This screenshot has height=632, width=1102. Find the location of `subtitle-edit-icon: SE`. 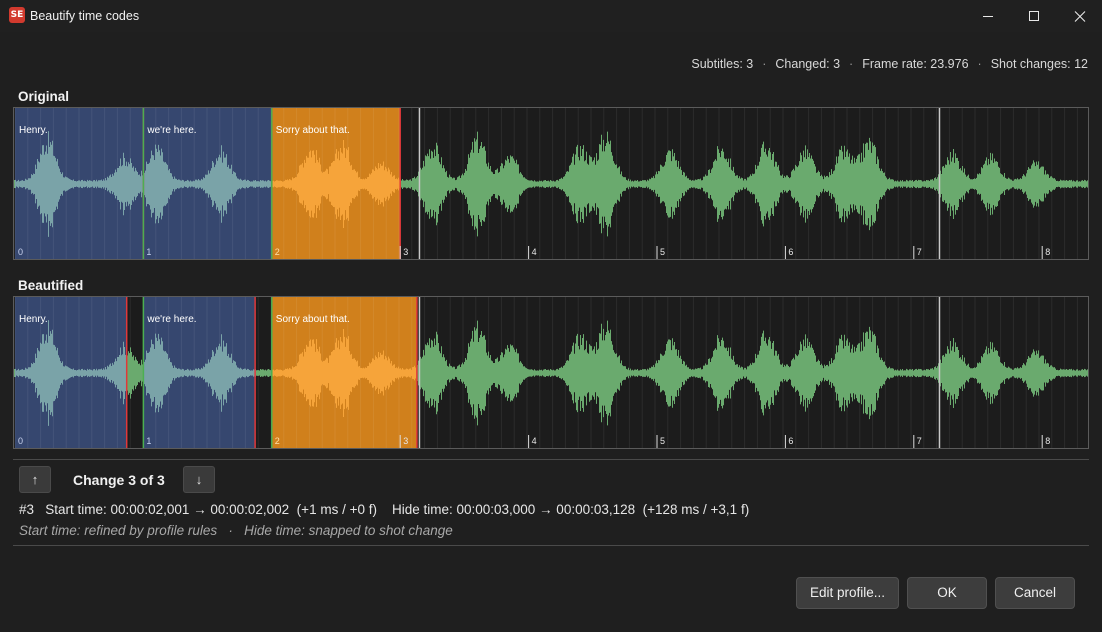

subtitle-edit-icon: SE is located at coordinates (17, 15).